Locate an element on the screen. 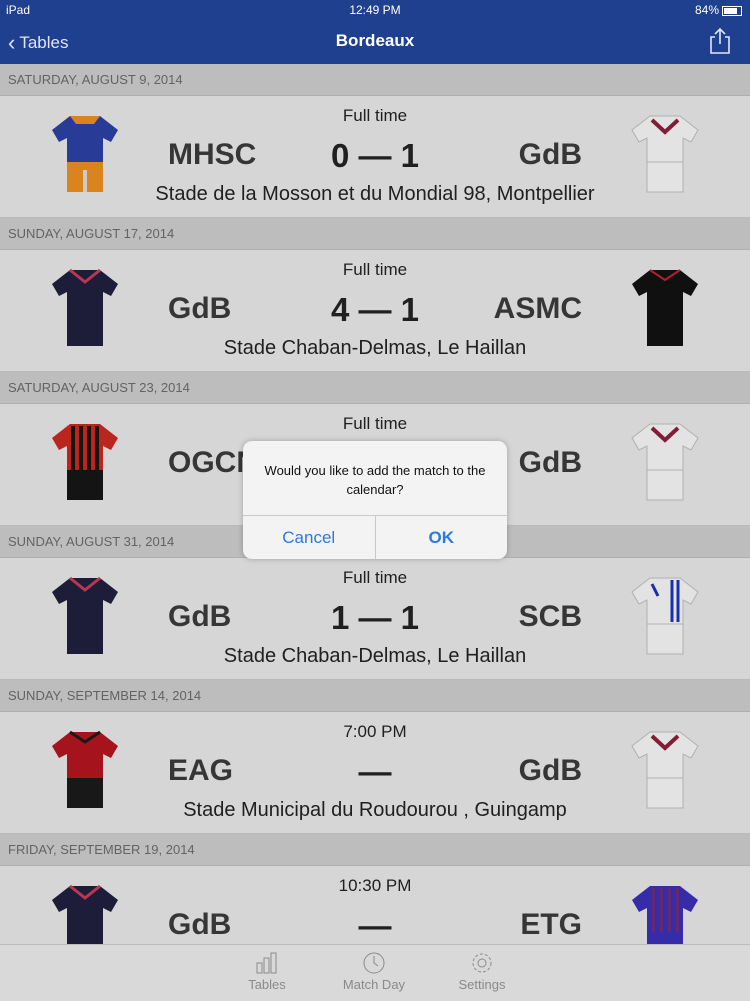 Image resolution: width=750 pixels, height=1001 pixels. alert-buttons: Cancel OK is located at coordinates (375, 537).